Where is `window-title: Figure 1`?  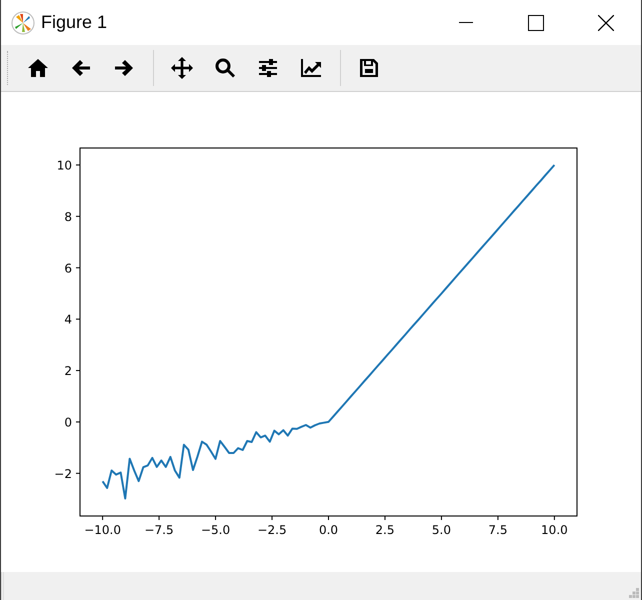
window-title: Figure 1 is located at coordinates (74, 22).